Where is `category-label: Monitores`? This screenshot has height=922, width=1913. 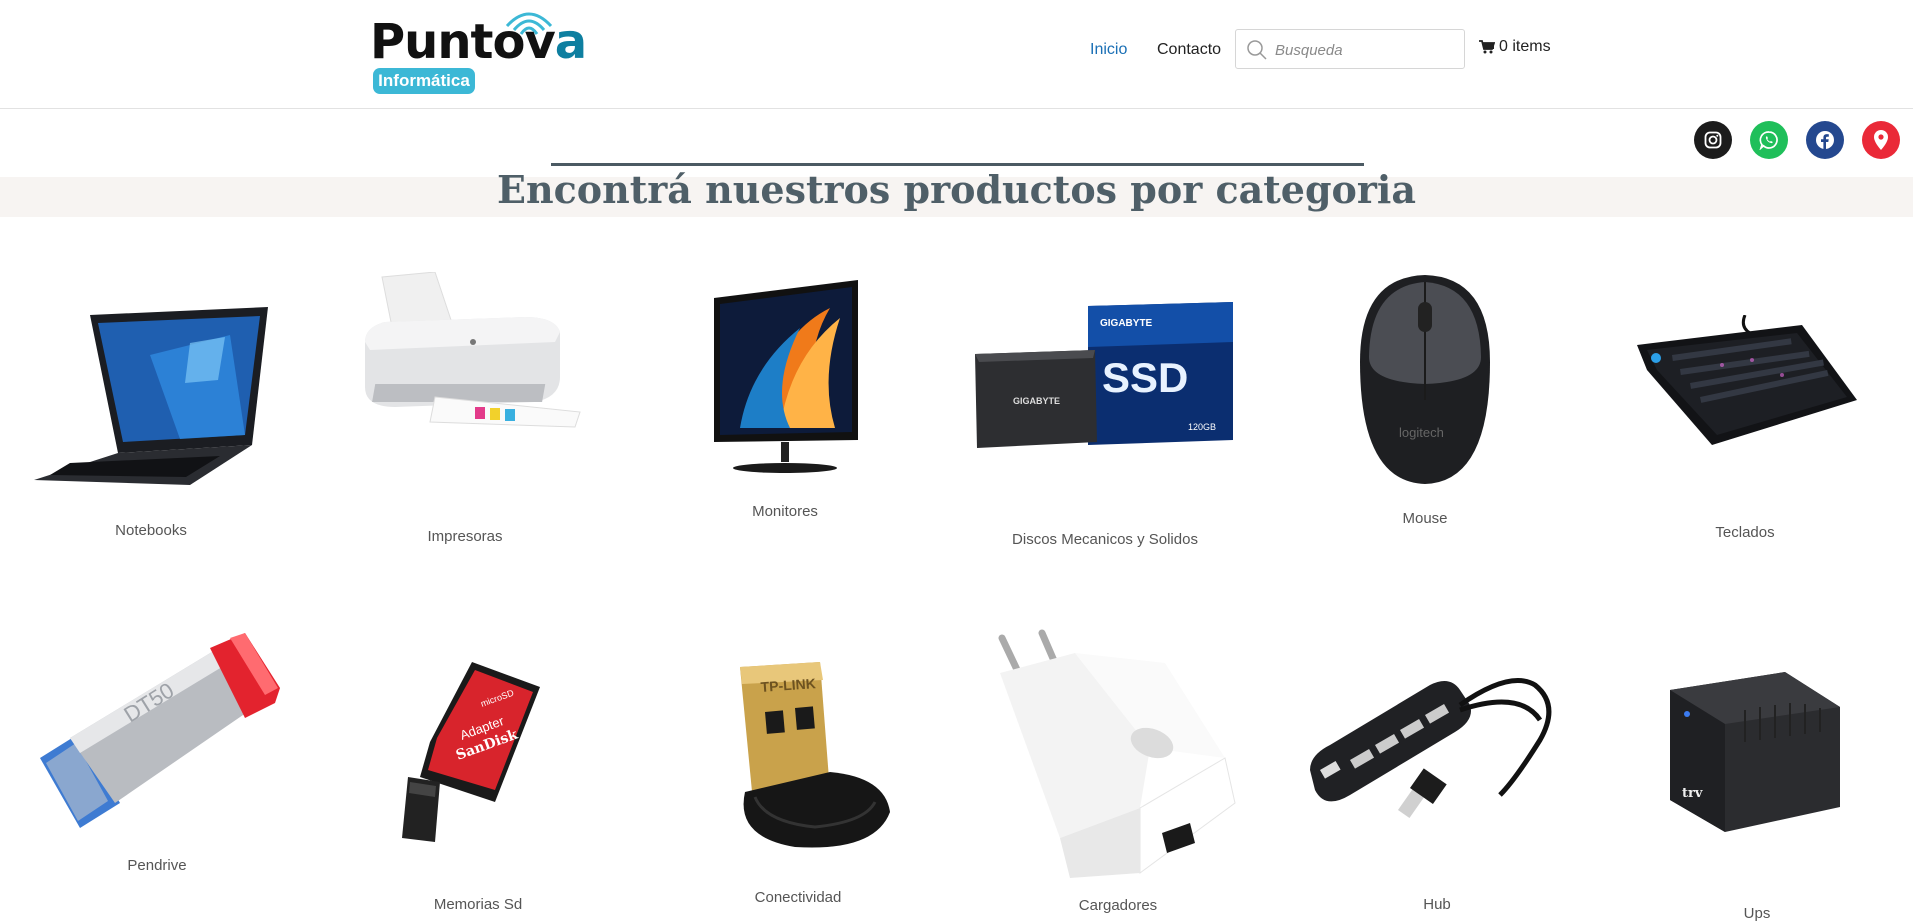
category-label: Monitores is located at coordinates (785, 511).